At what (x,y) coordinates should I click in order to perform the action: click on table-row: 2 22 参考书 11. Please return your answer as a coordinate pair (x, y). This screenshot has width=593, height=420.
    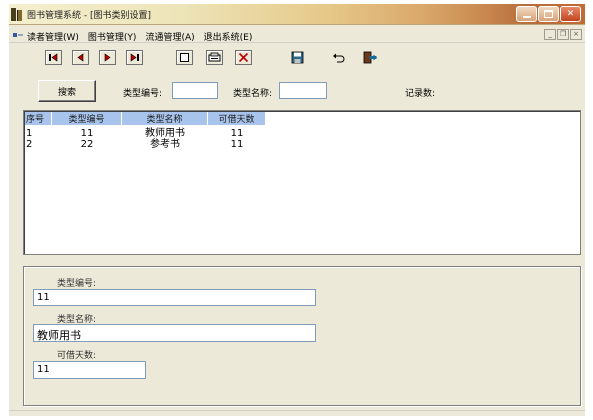
    Looking at the image, I should click on (145, 144).